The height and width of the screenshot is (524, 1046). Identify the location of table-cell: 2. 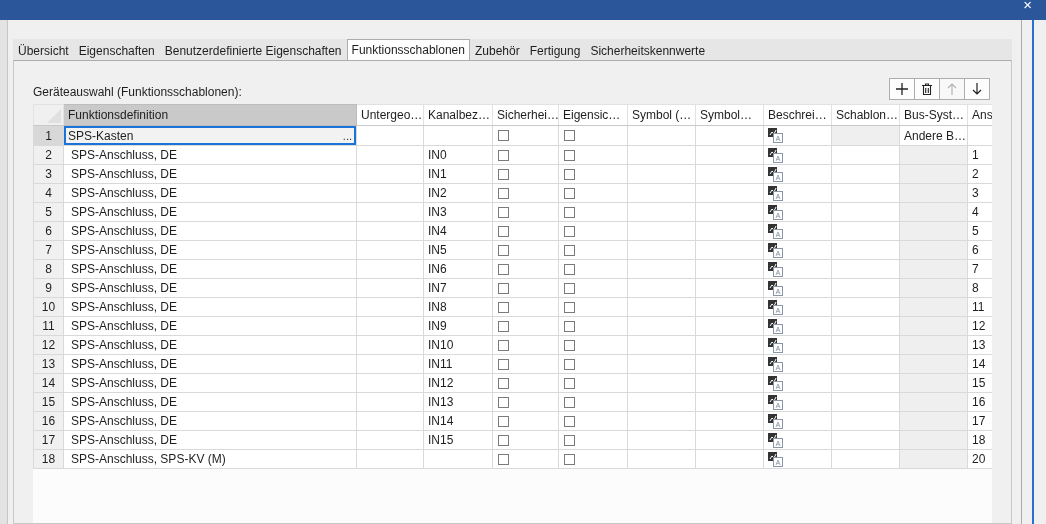
(975, 174).